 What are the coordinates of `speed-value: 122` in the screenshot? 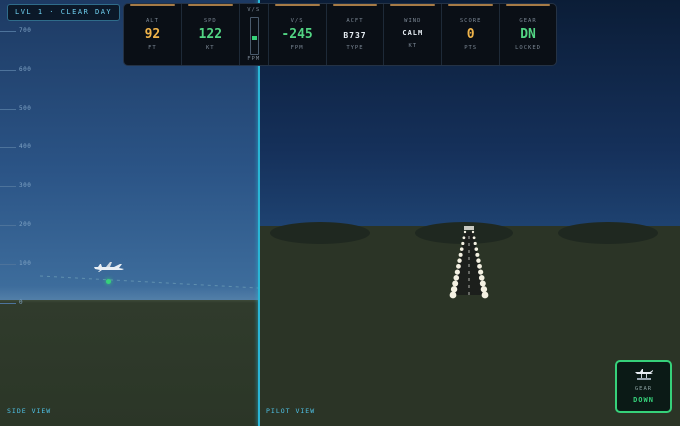 It's located at (210, 34).